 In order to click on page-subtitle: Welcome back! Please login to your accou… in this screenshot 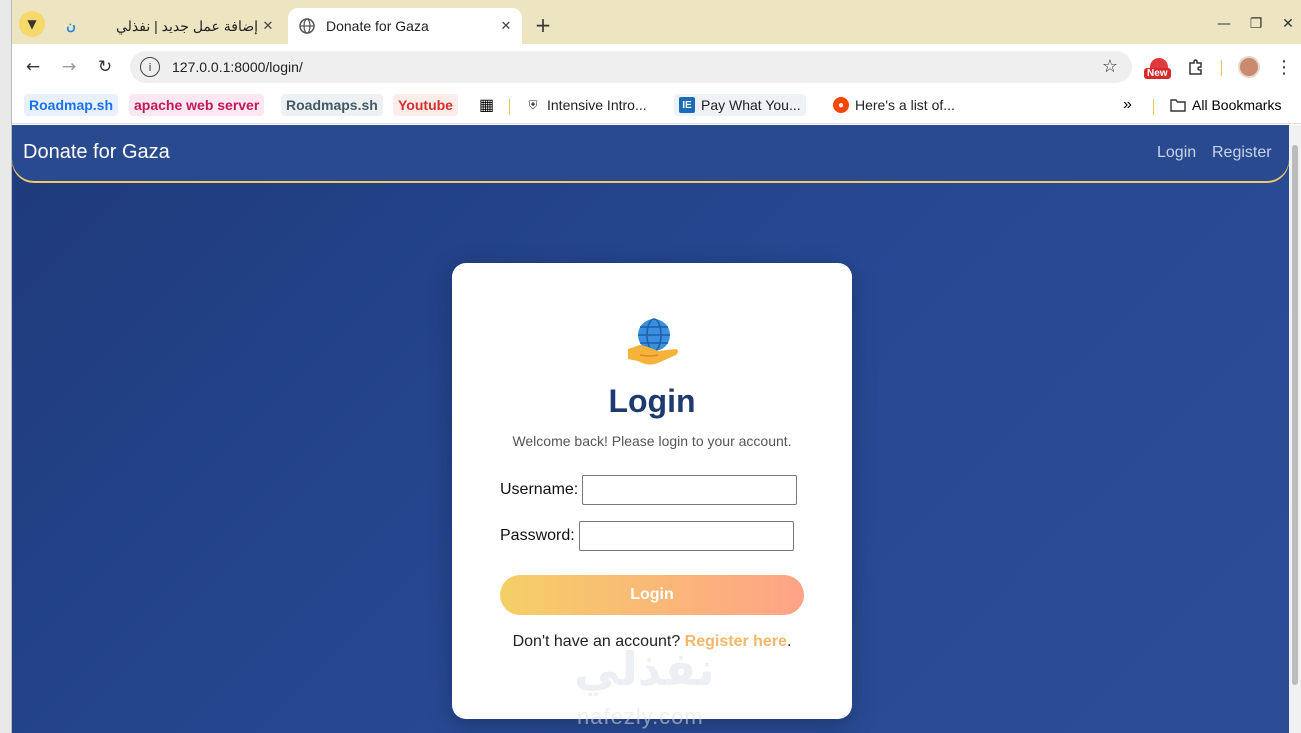, I will do `click(652, 441)`.